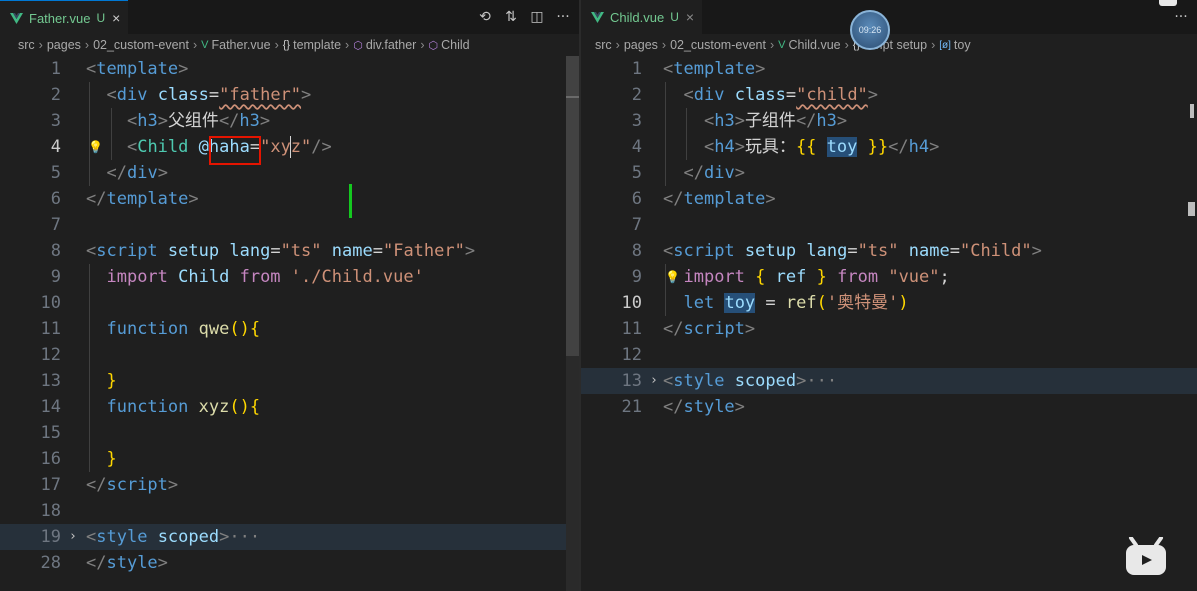  I want to click on tab-label: Child.vue, so click(637, 17).